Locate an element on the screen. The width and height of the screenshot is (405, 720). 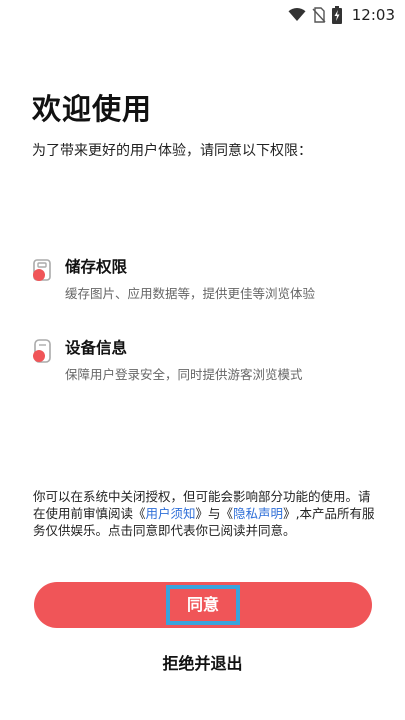
no-sim-icon is located at coordinates (319, 15).